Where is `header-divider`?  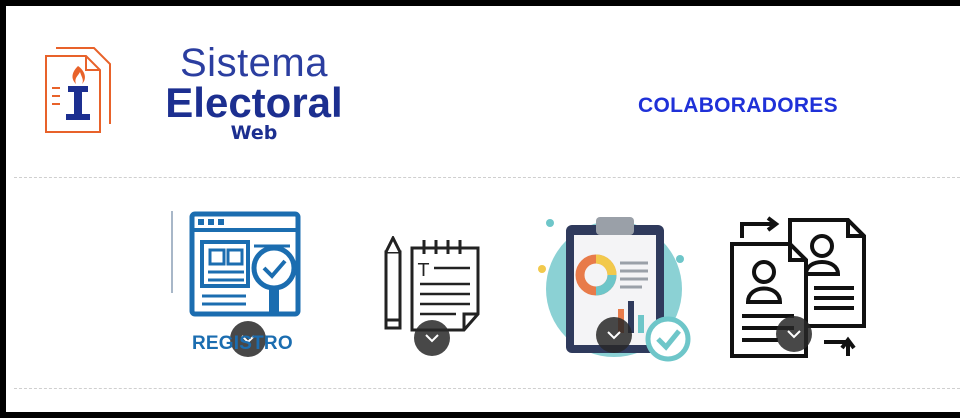
header-divider is located at coordinates (487, 177).